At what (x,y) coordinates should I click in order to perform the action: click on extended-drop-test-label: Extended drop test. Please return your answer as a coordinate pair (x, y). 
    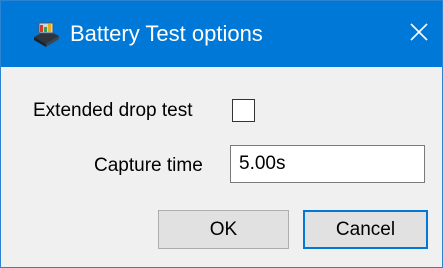
    Looking at the image, I should click on (113, 110).